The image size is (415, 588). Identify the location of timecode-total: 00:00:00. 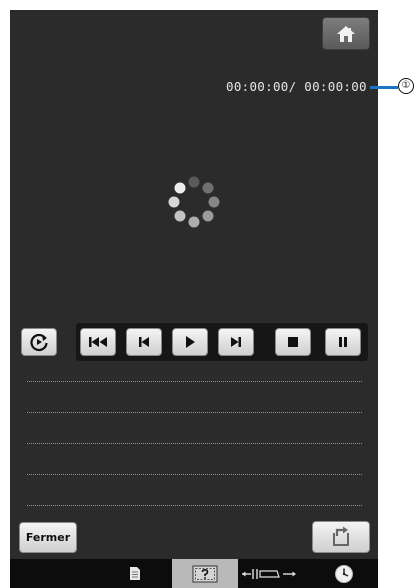
(335, 86).